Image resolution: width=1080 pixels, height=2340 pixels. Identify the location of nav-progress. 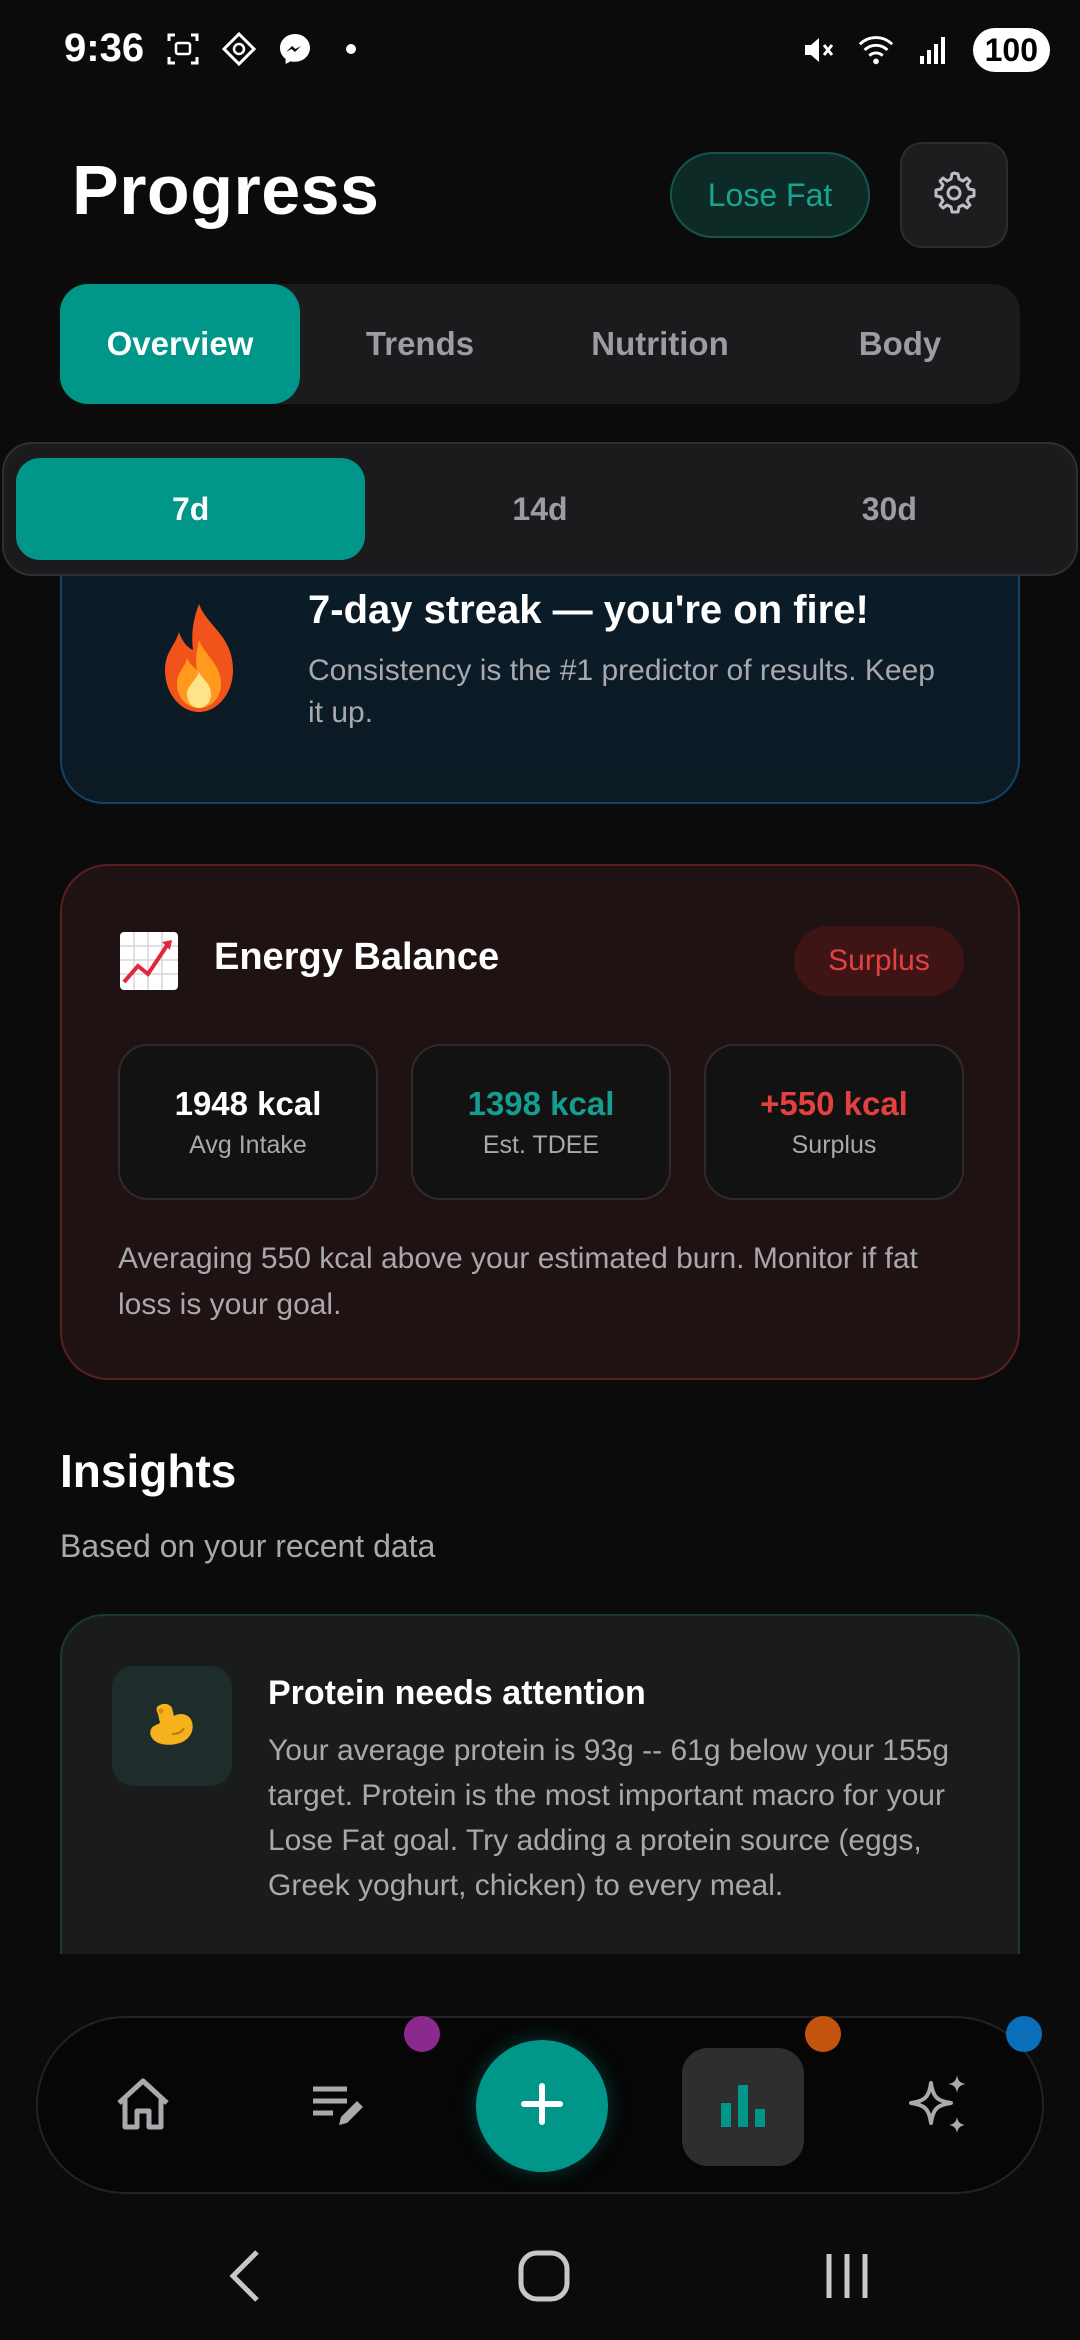
(743, 2107).